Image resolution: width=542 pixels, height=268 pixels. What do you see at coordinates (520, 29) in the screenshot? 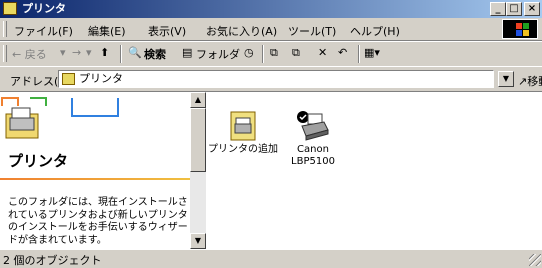
I see `windows-logo-icon` at bounding box center [520, 29].